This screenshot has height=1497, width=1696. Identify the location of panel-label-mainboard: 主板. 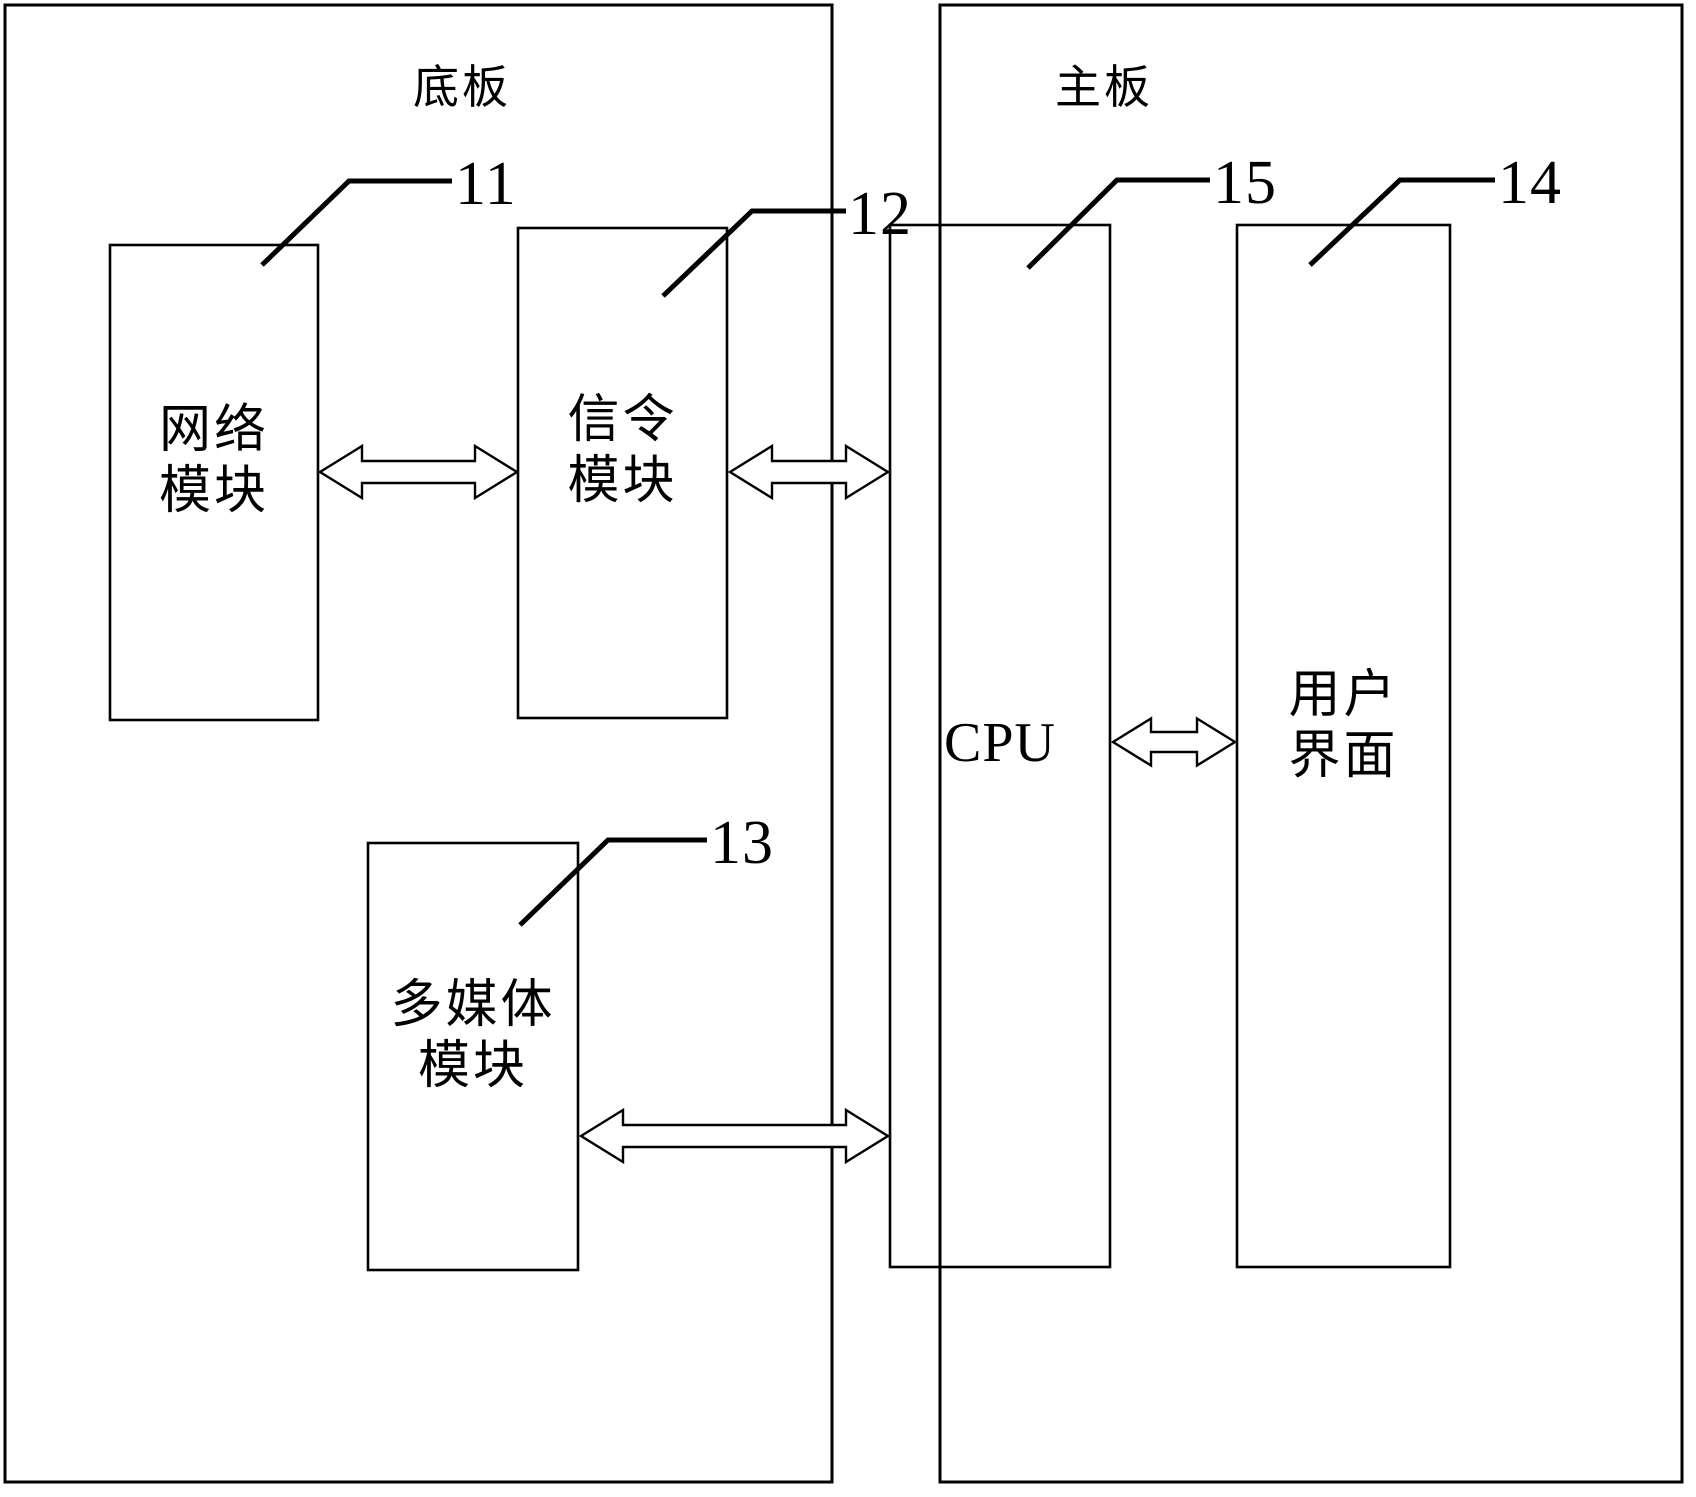
(1104, 87).